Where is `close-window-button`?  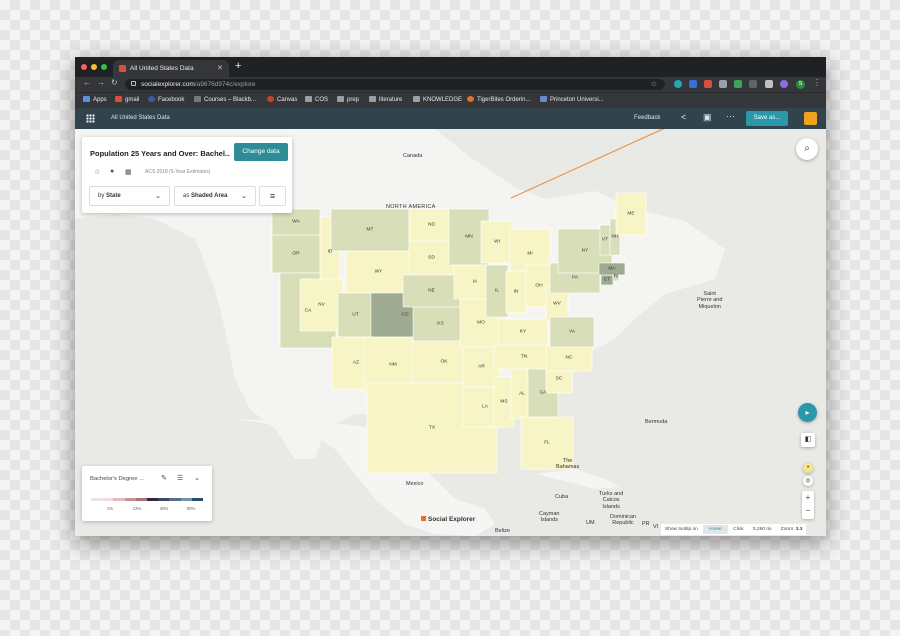 close-window-button is located at coordinates (84, 67).